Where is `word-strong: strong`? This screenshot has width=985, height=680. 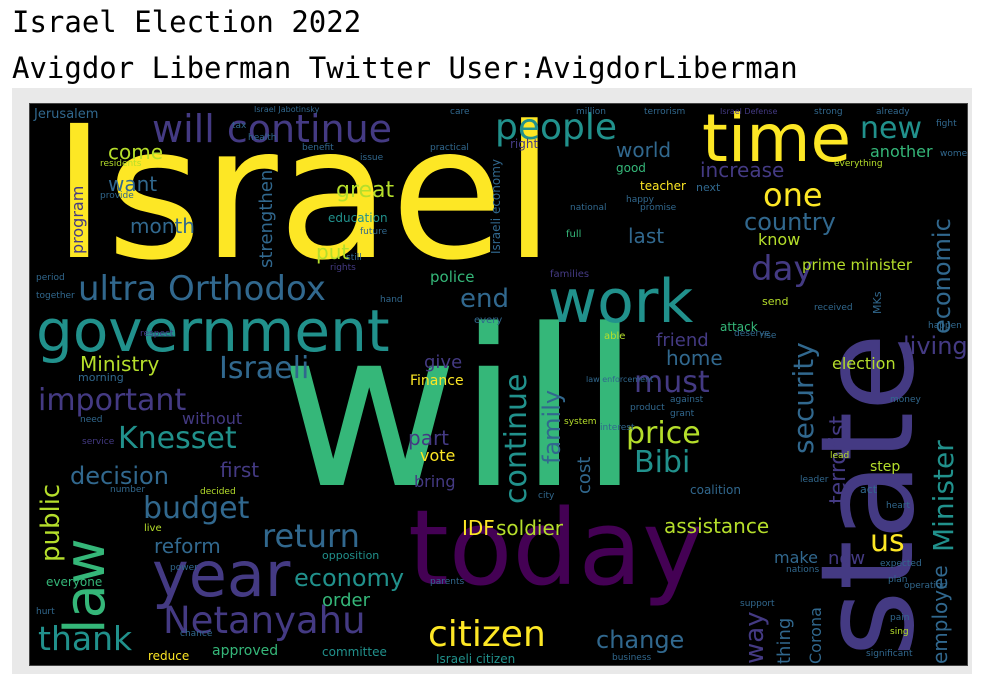
word-strong: strong is located at coordinates (828, 112).